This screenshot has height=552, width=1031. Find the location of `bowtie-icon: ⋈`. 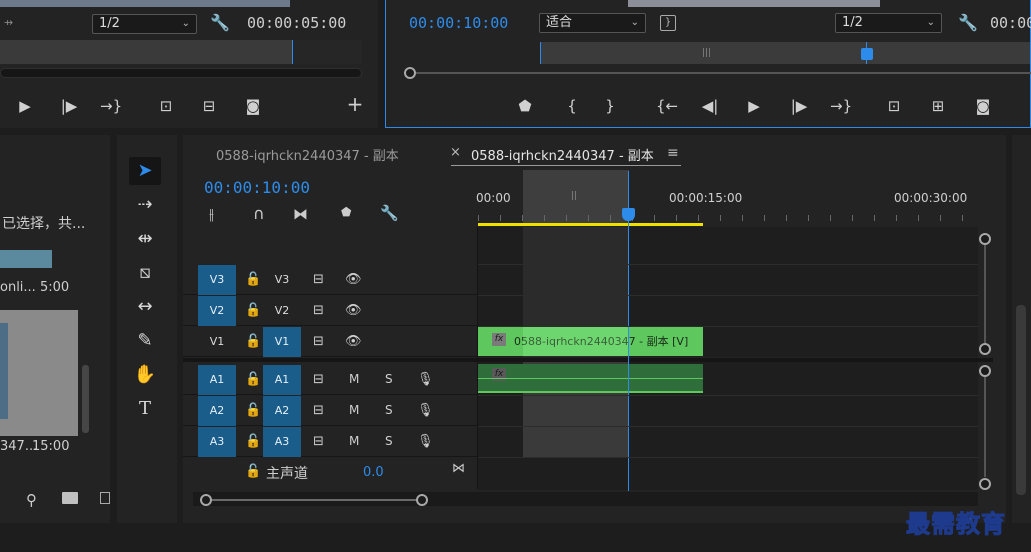

bowtie-icon: ⋈ is located at coordinates (458, 468).